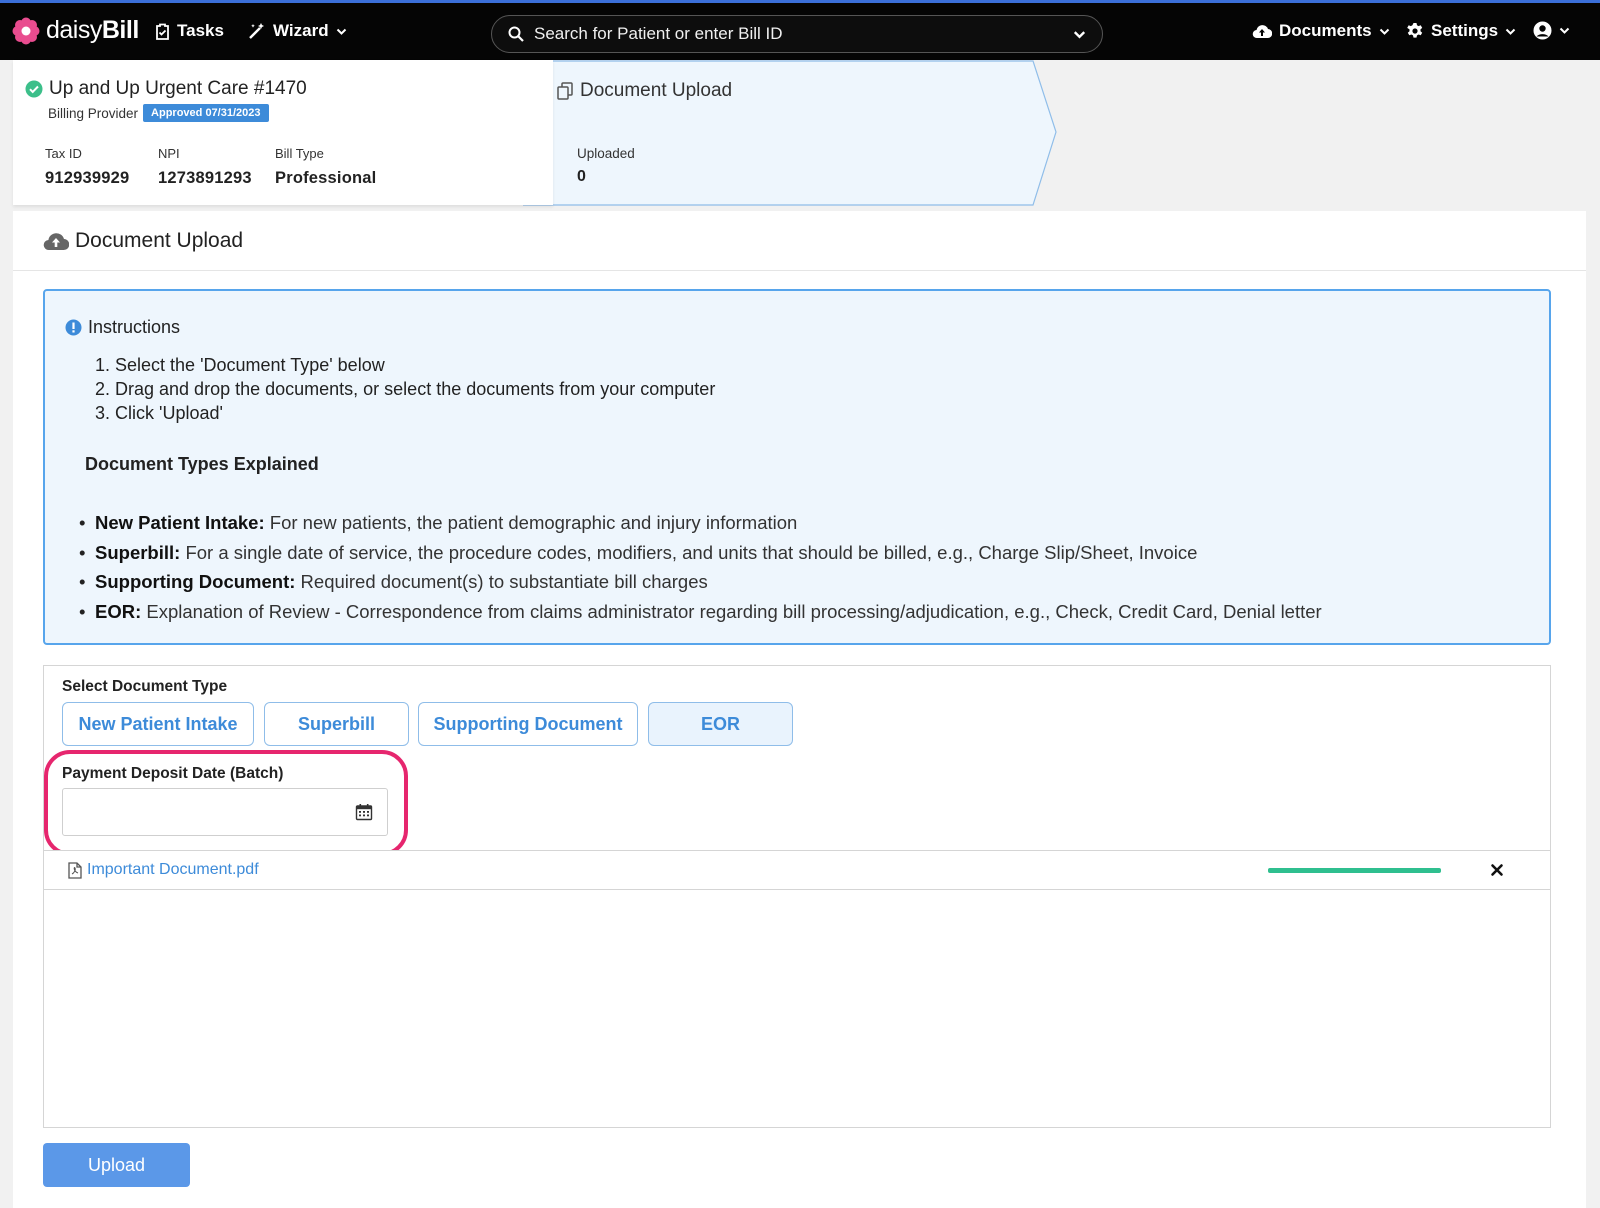  I want to click on search-placeholder: Search for Patient or enter Bill ID, so click(658, 33).